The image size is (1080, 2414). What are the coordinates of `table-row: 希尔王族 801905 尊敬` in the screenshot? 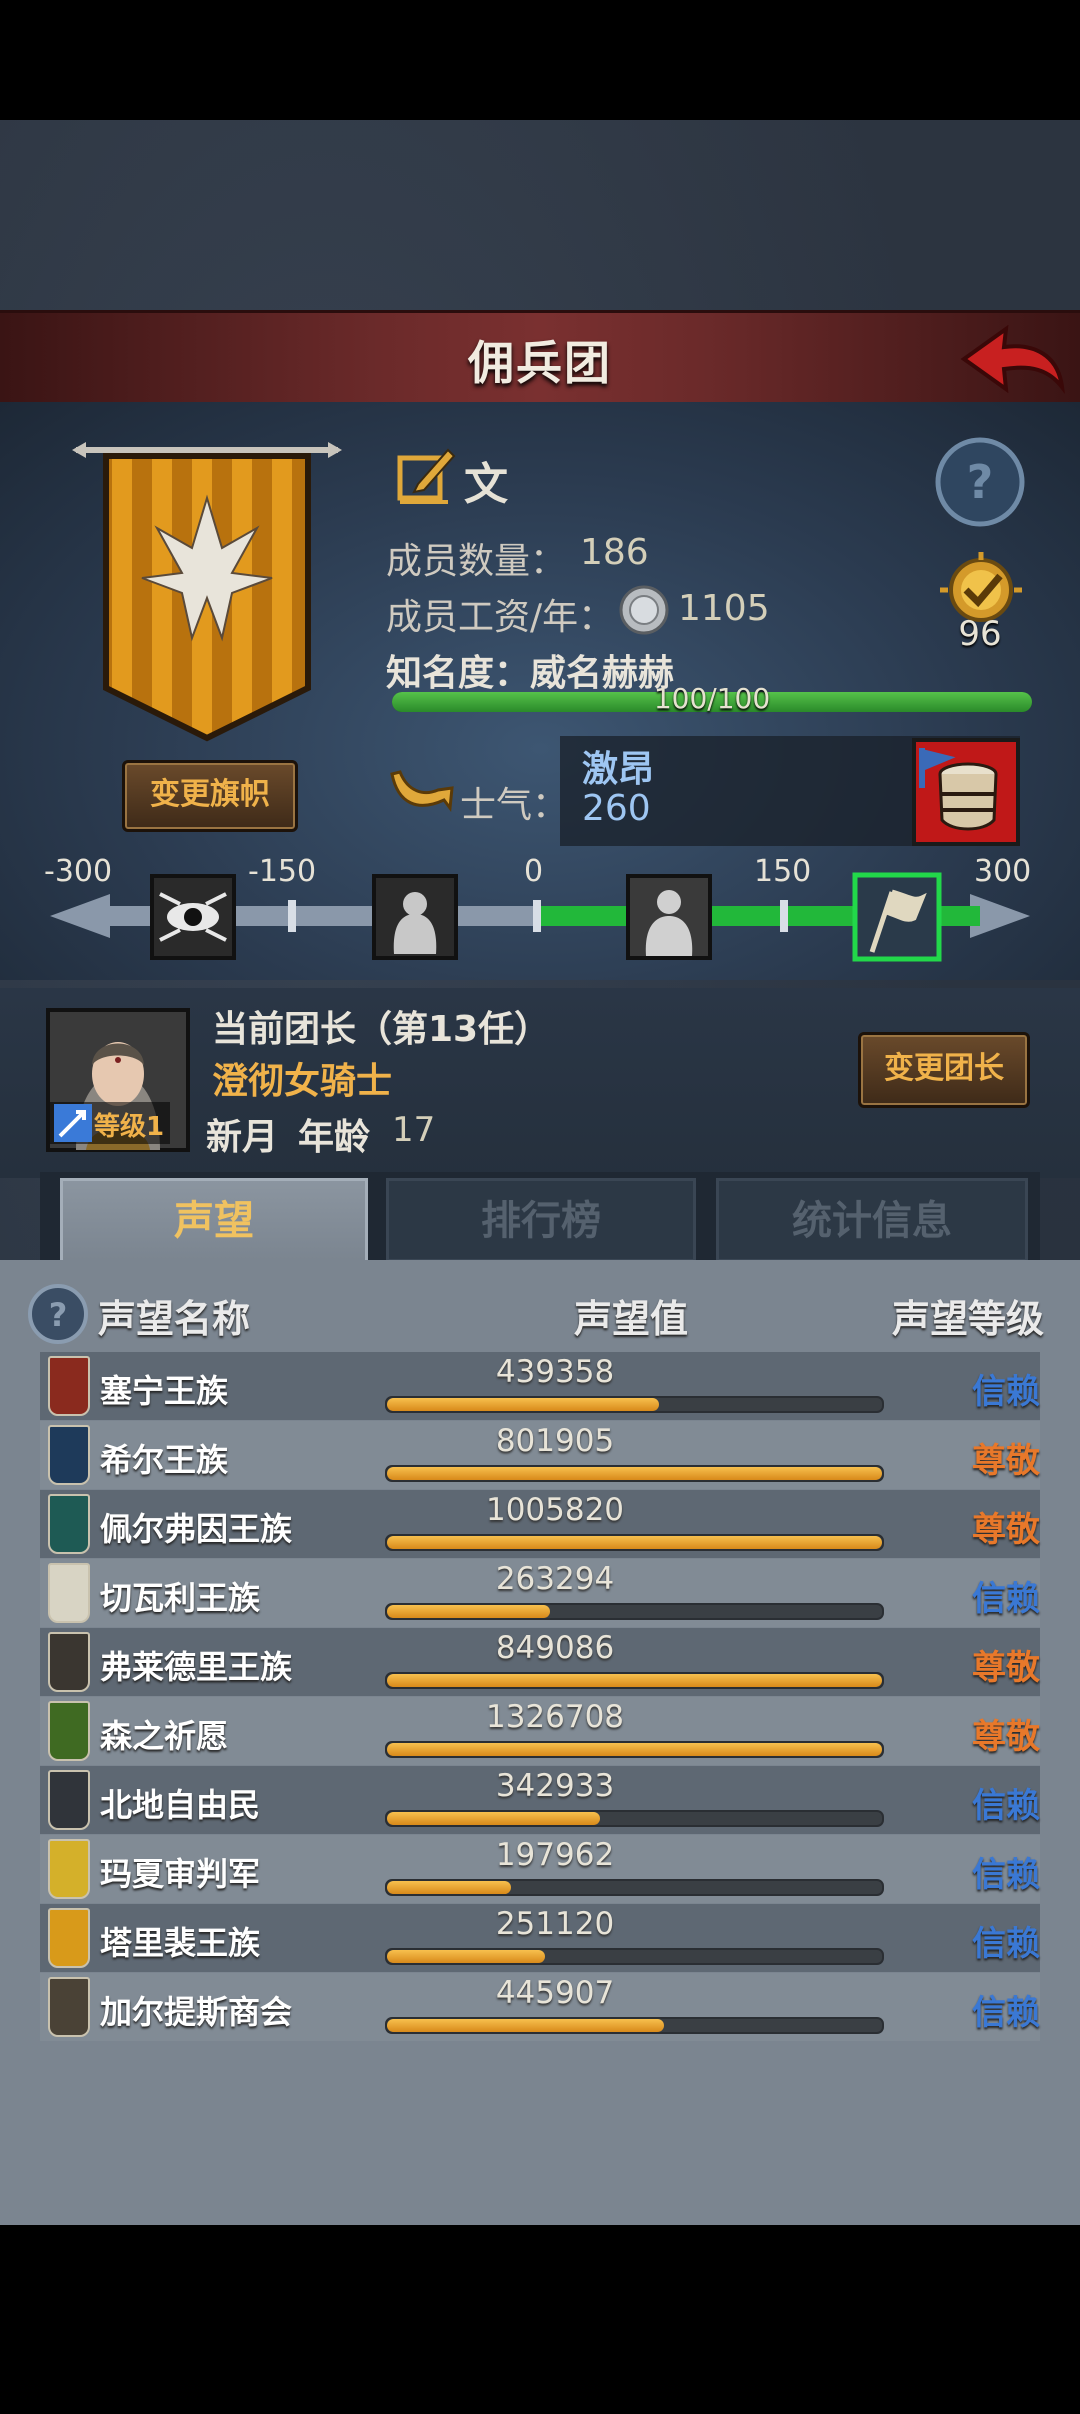 It's located at (540, 1455).